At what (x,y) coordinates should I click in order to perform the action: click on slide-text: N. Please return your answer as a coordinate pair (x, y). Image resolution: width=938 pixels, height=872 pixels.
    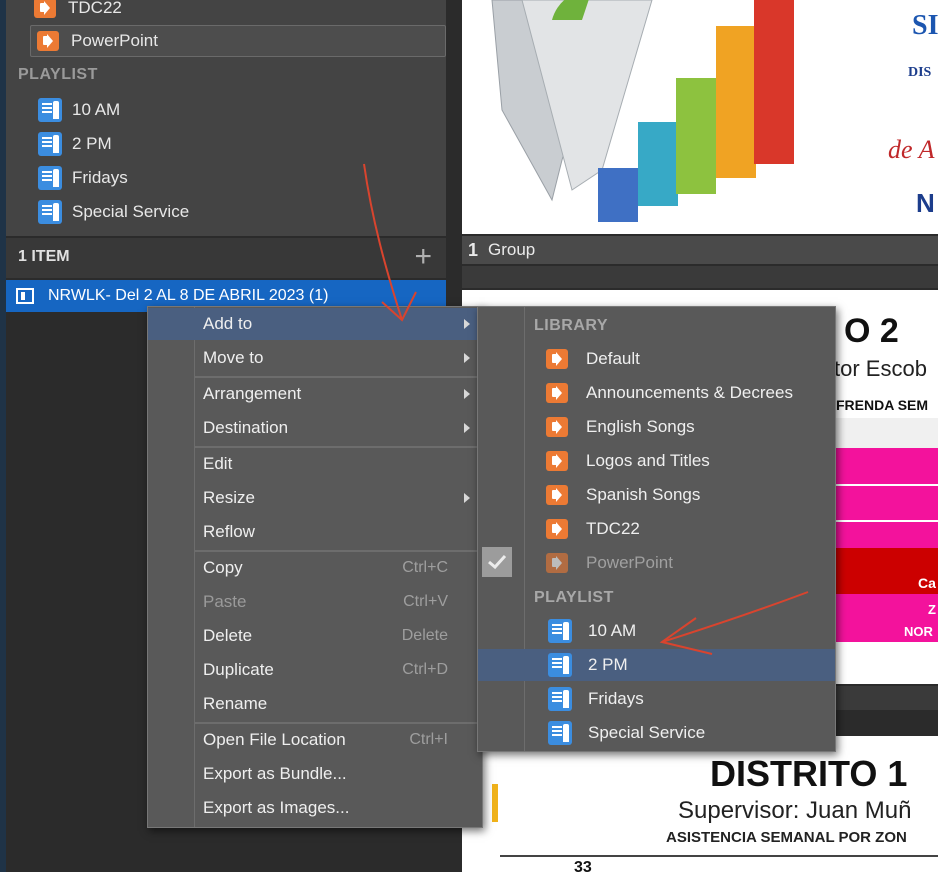
    Looking at the image, I should click on (925, 203).